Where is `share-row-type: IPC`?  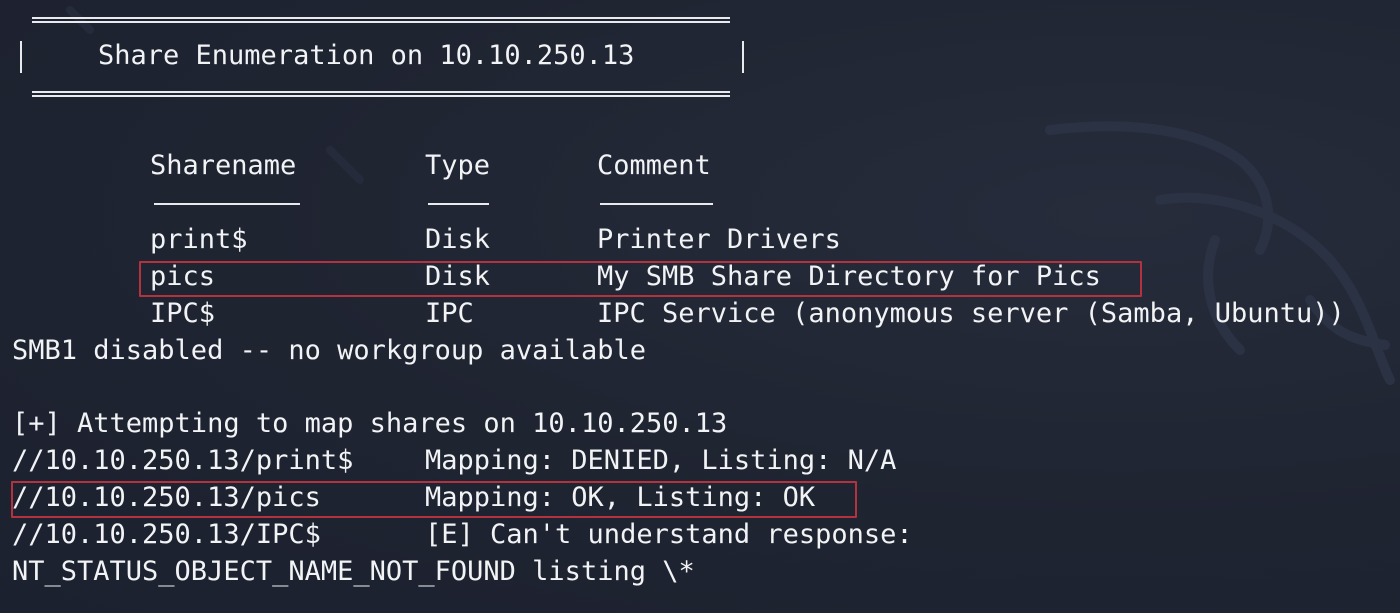
share-row-type: IPC is located at coordinates (449, 313).